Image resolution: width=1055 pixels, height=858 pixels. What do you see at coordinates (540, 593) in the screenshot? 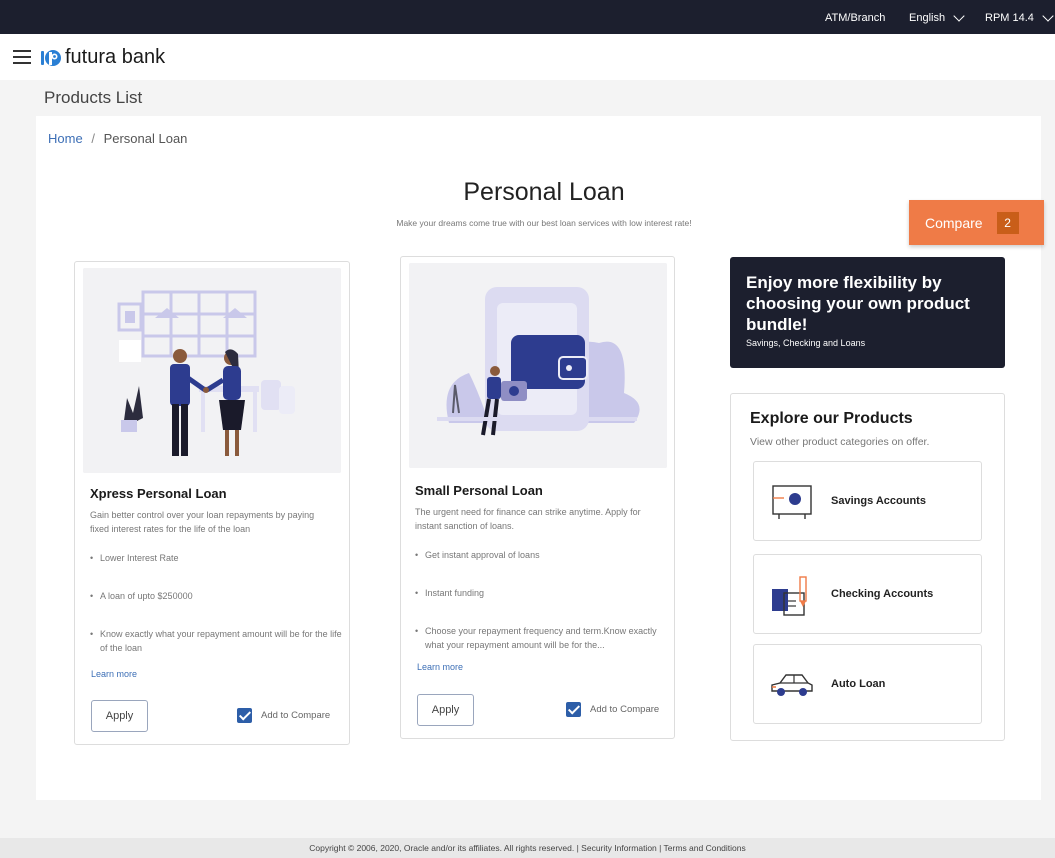
I see `product-feature: Instant funding` at bounding box center [540, 593].